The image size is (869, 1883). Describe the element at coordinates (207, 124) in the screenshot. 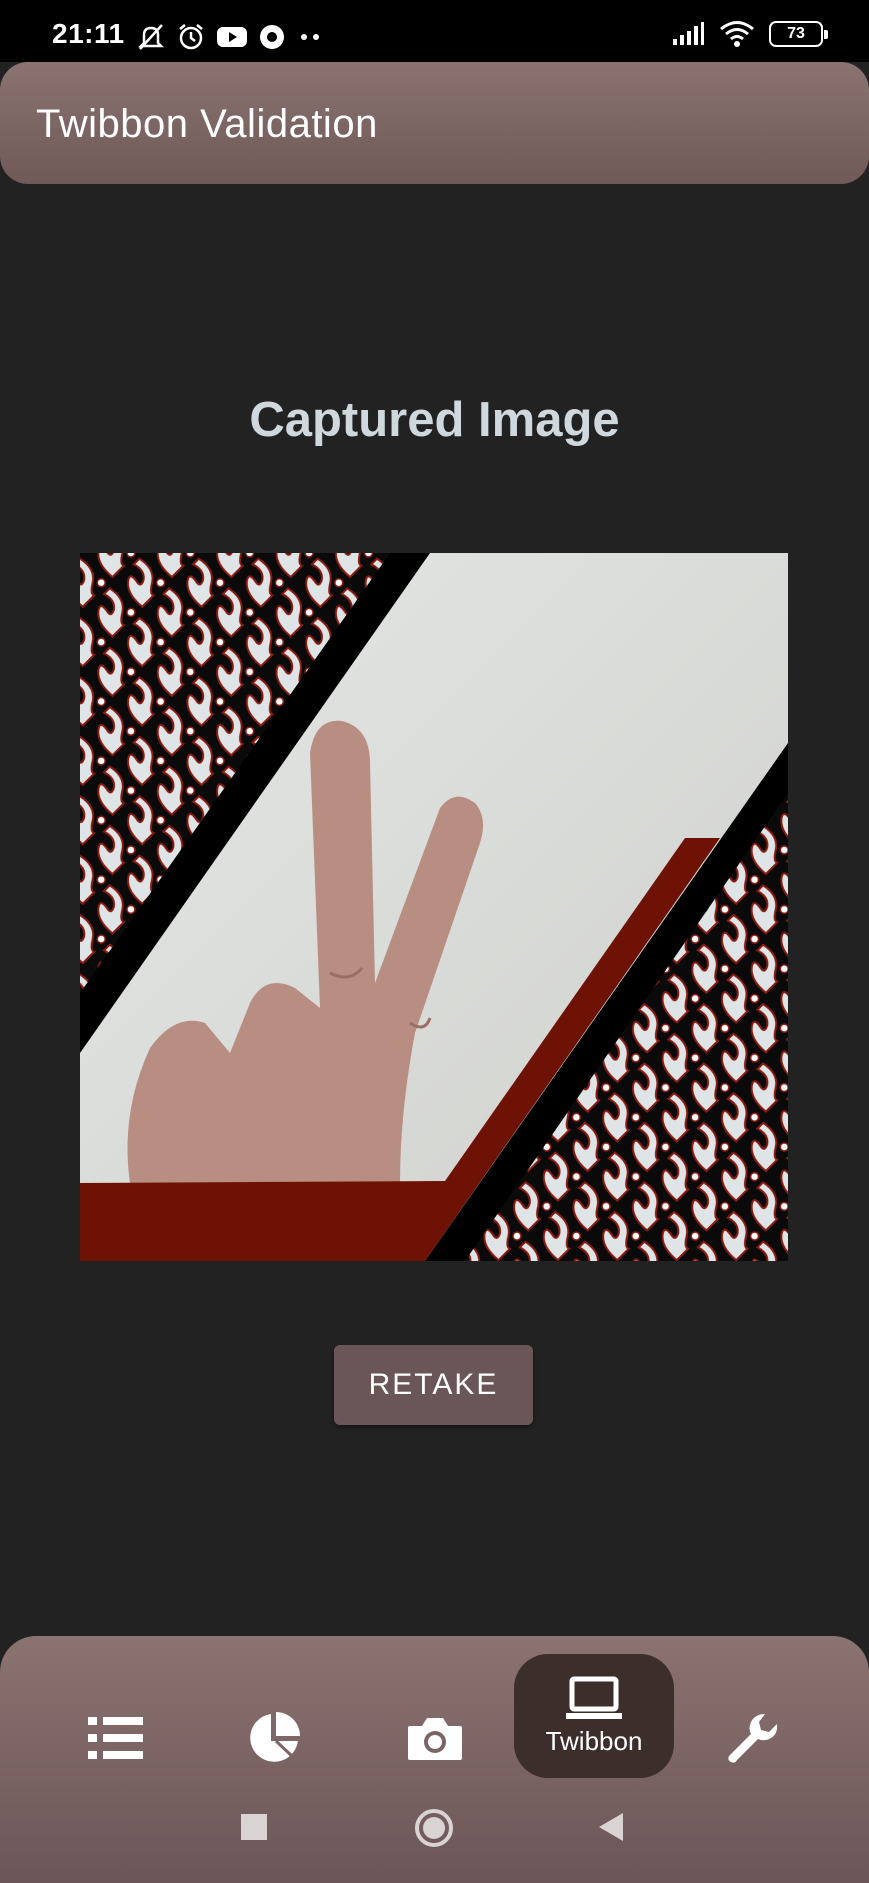

I see `app-title: Twibbon Validation` at that location.